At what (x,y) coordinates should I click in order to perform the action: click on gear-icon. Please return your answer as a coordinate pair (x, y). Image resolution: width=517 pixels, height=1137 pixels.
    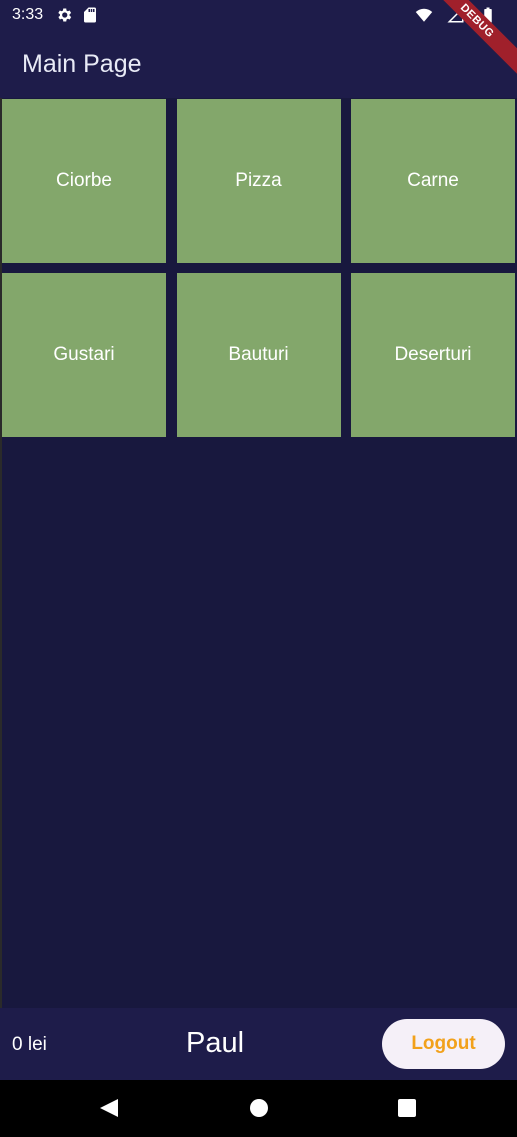
    Looking at the image, I should click on (64, 15).